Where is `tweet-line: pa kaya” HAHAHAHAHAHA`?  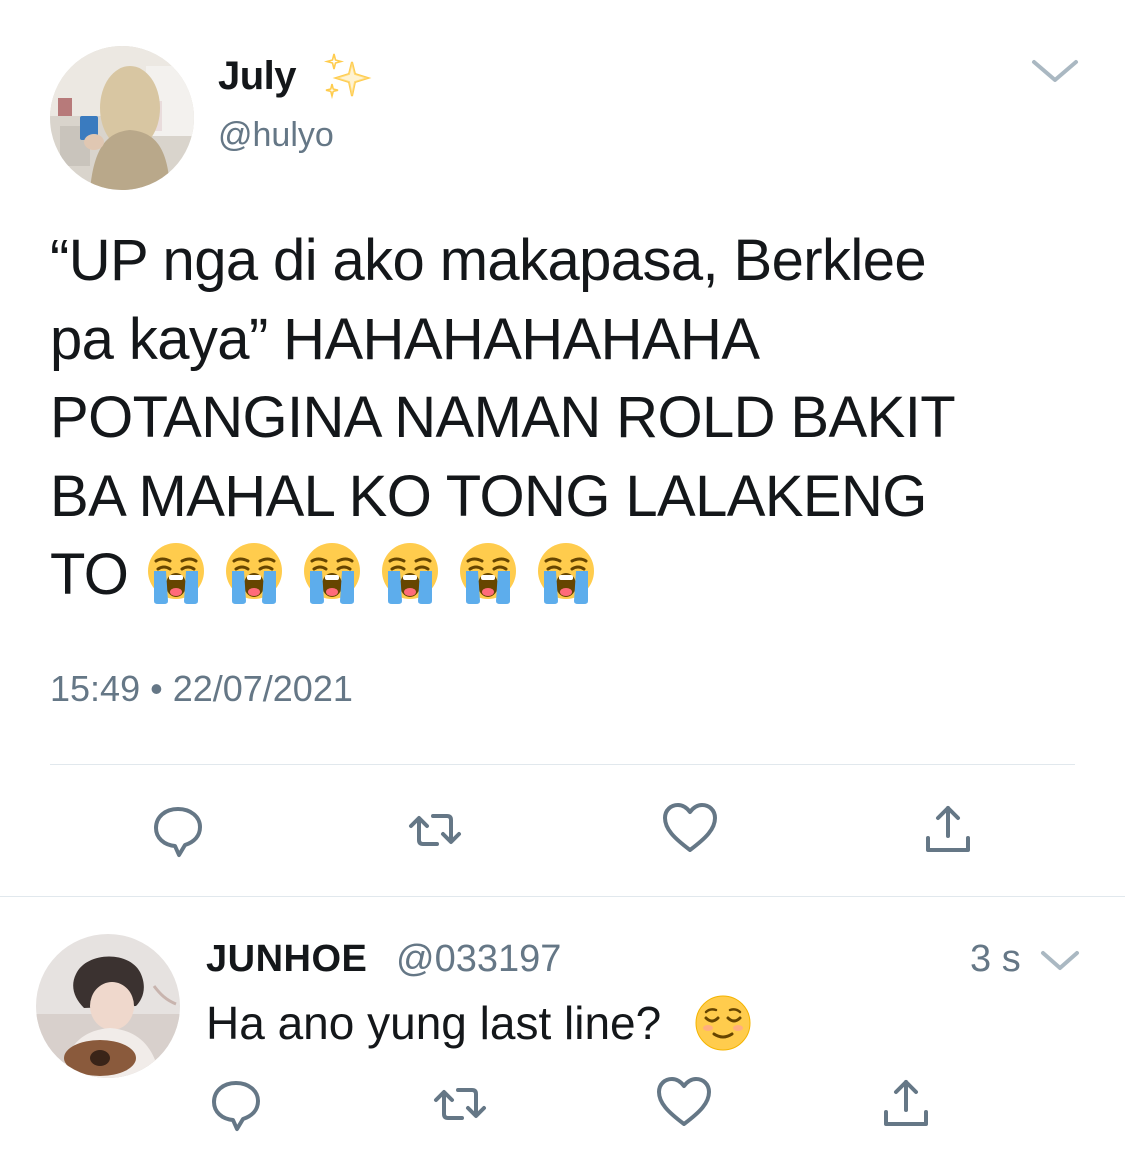
tweet-line: pa kaya” HAHAHAHAHAHA is located at coordinates (405, 339).